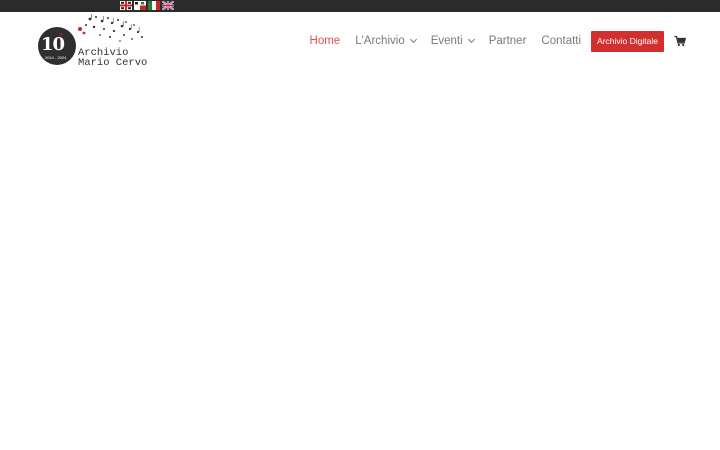  Describe the element at coordinates (355, 216) in the screenshot. I see `loading-spinner` at that location.